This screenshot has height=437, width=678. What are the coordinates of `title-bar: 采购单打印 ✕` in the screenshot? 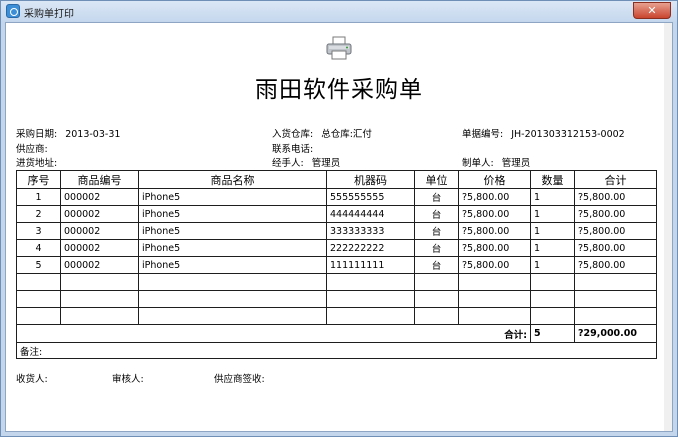 It's located at (339, 11).